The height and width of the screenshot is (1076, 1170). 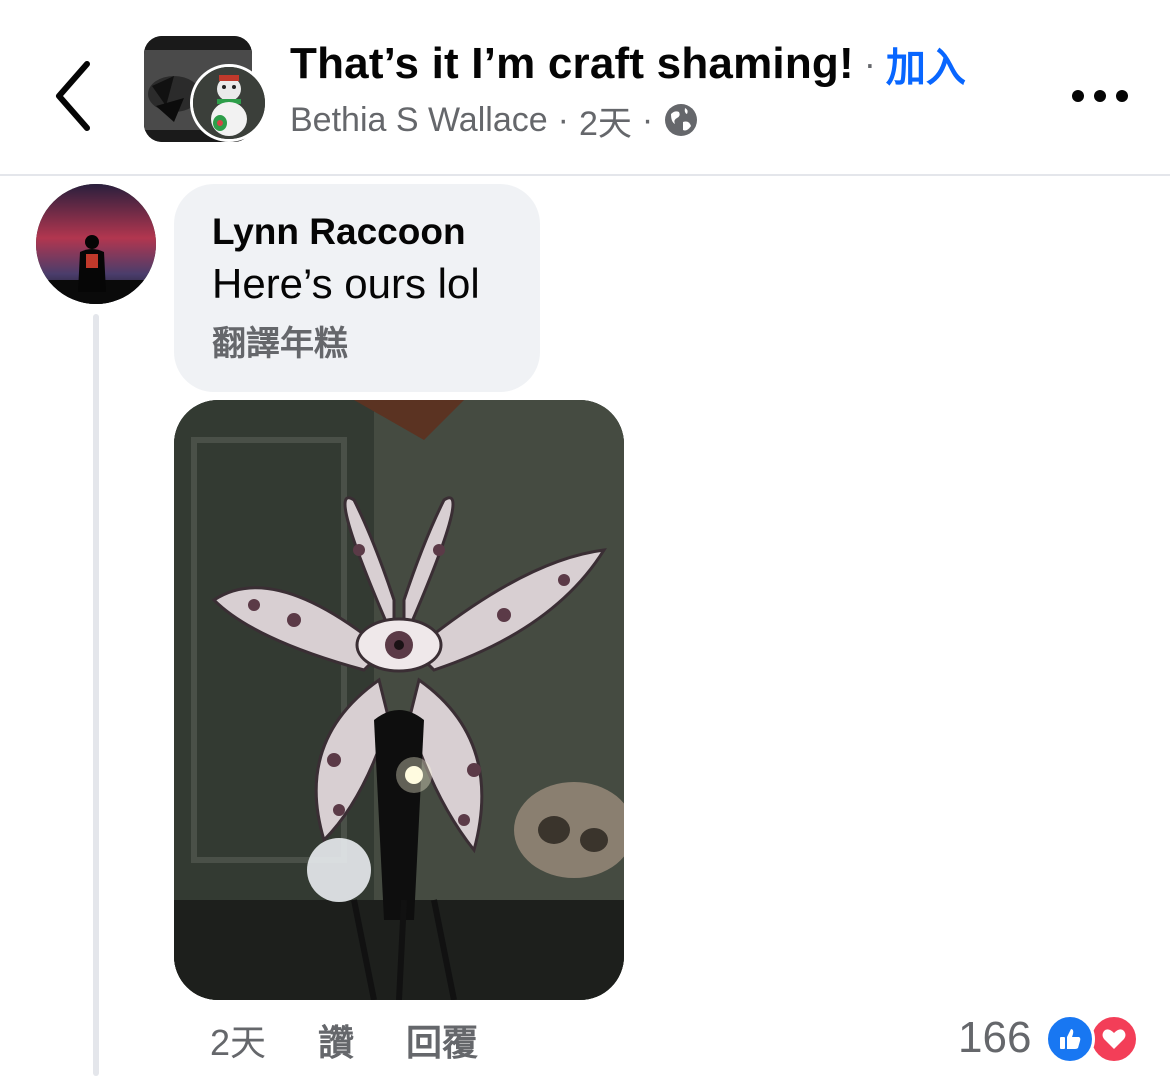 What do you see at coordinates (681, 120) in the screenshot?
I see `globe-icon` at bounding box center [681, 120].